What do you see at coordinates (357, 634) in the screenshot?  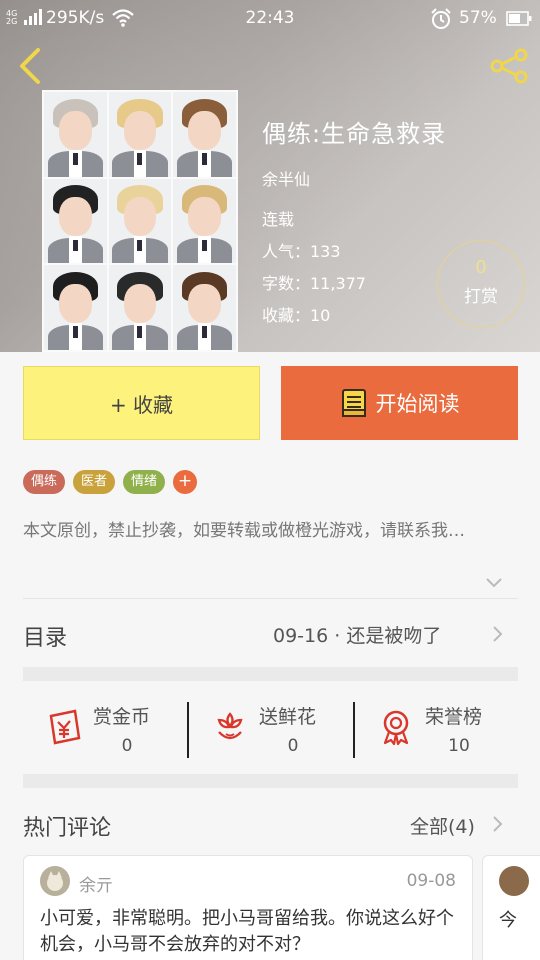 I see `latest-chapter: 09-16 · 还是被吻了` at bounding box center [357, 634].